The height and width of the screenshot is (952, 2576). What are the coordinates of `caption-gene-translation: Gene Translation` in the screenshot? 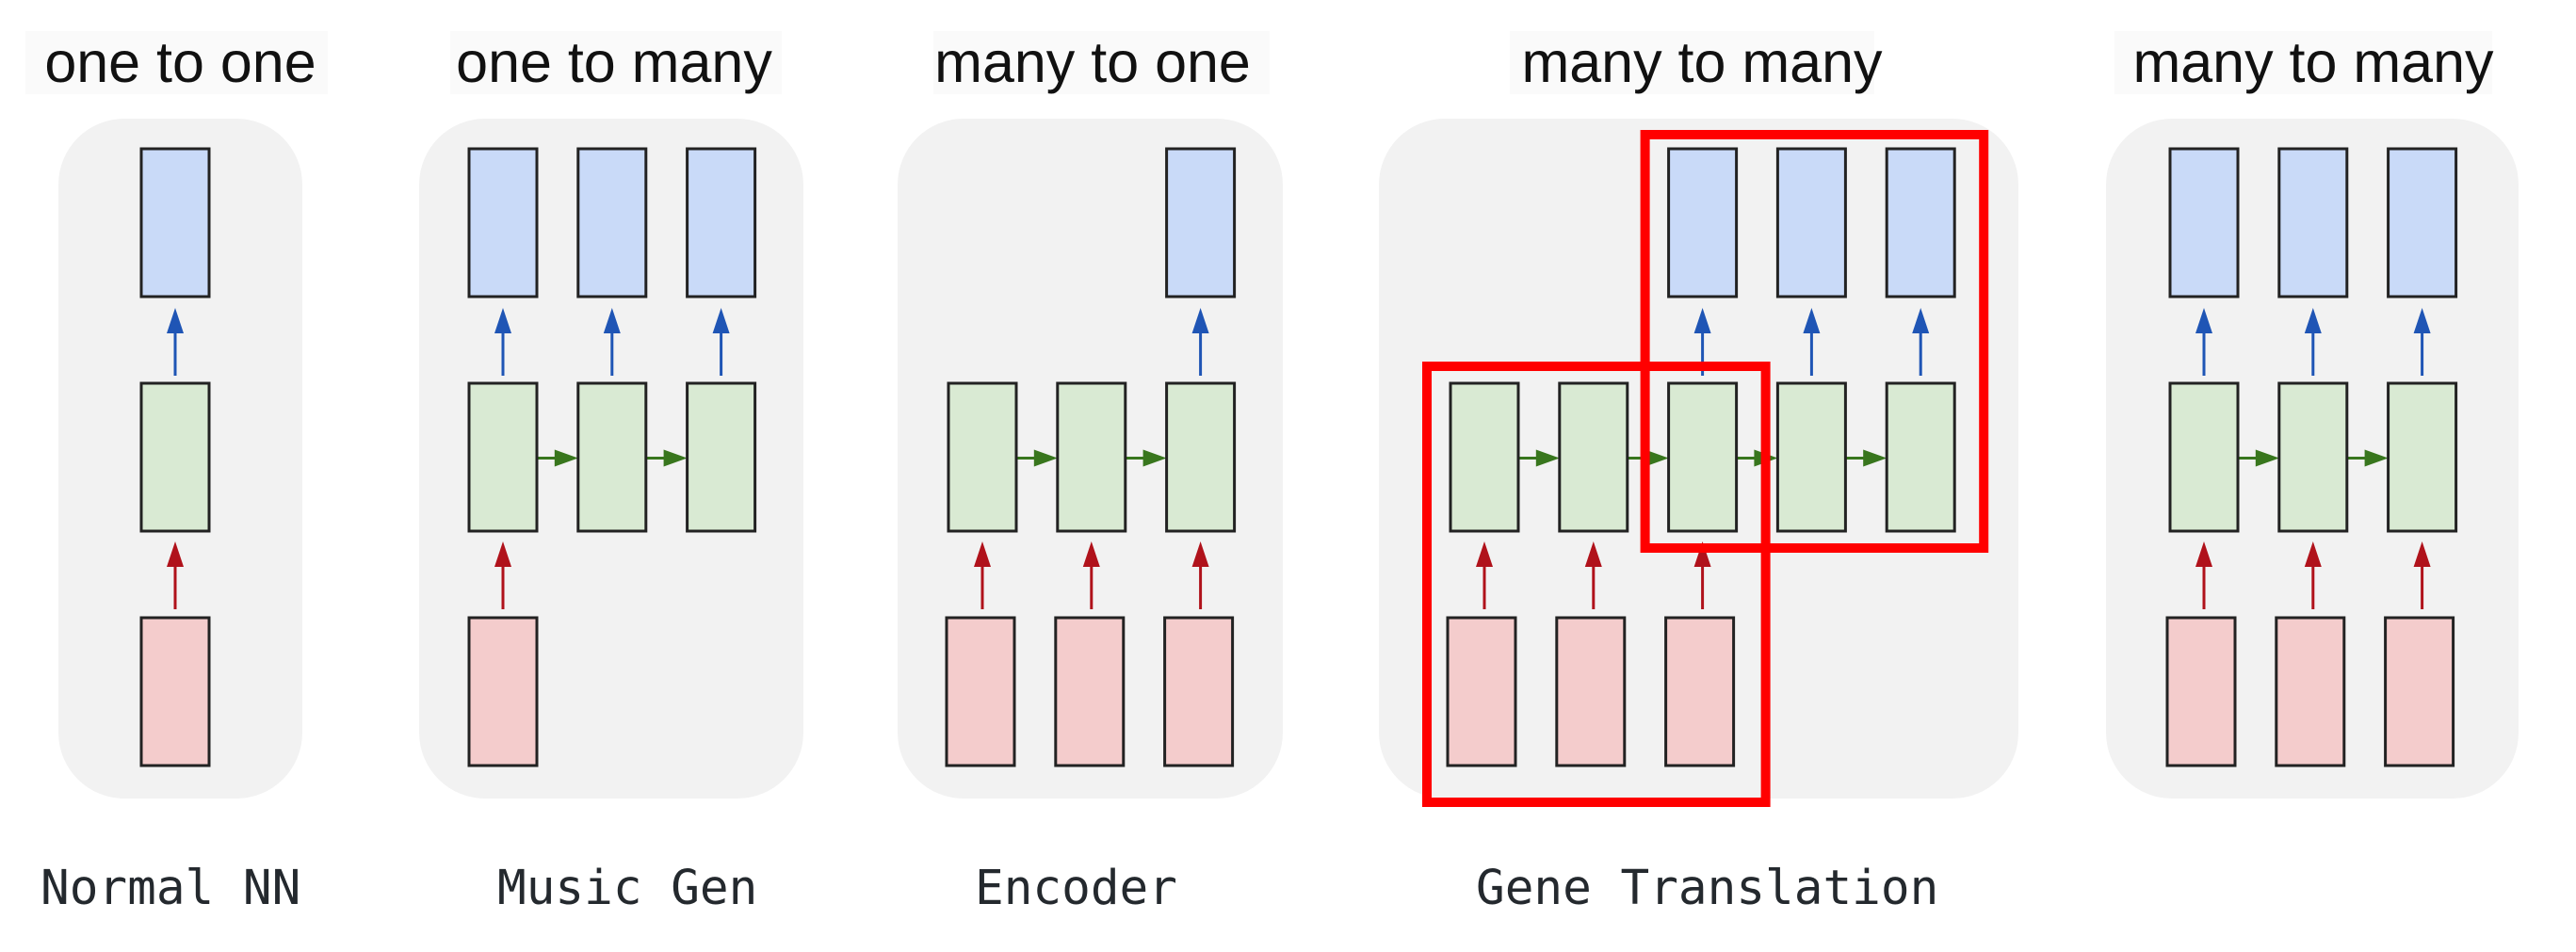 It's located at (1707, 888).